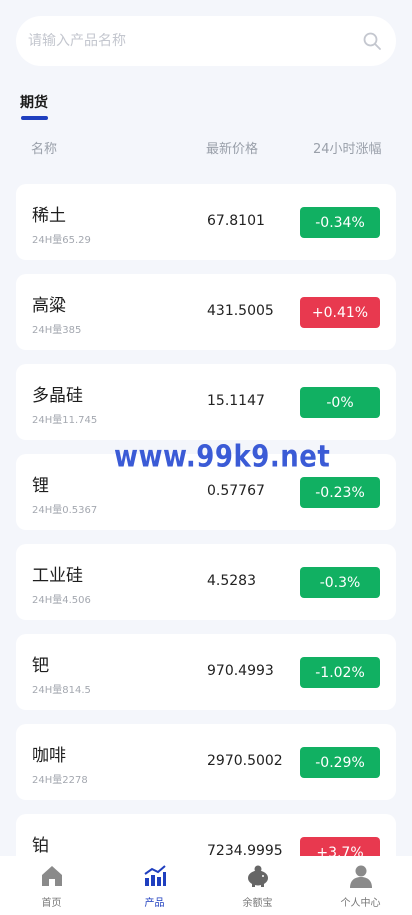  Describe the element at coordinates (65, 420) in the screenshot. I see `product-volume: 24H量11.745` at that location.